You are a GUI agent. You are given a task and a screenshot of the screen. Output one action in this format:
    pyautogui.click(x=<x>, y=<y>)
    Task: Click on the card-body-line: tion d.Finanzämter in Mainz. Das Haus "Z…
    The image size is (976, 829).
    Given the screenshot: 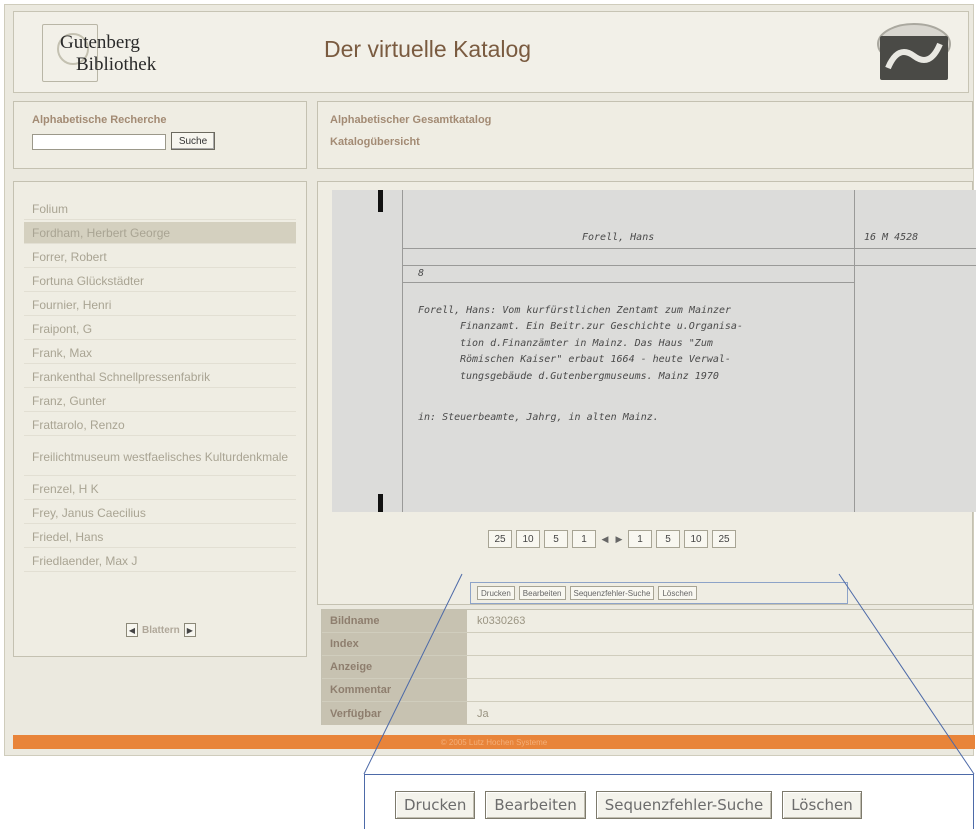 What is the action you would take?
    pyautogui.click(x=586, y=343)
    